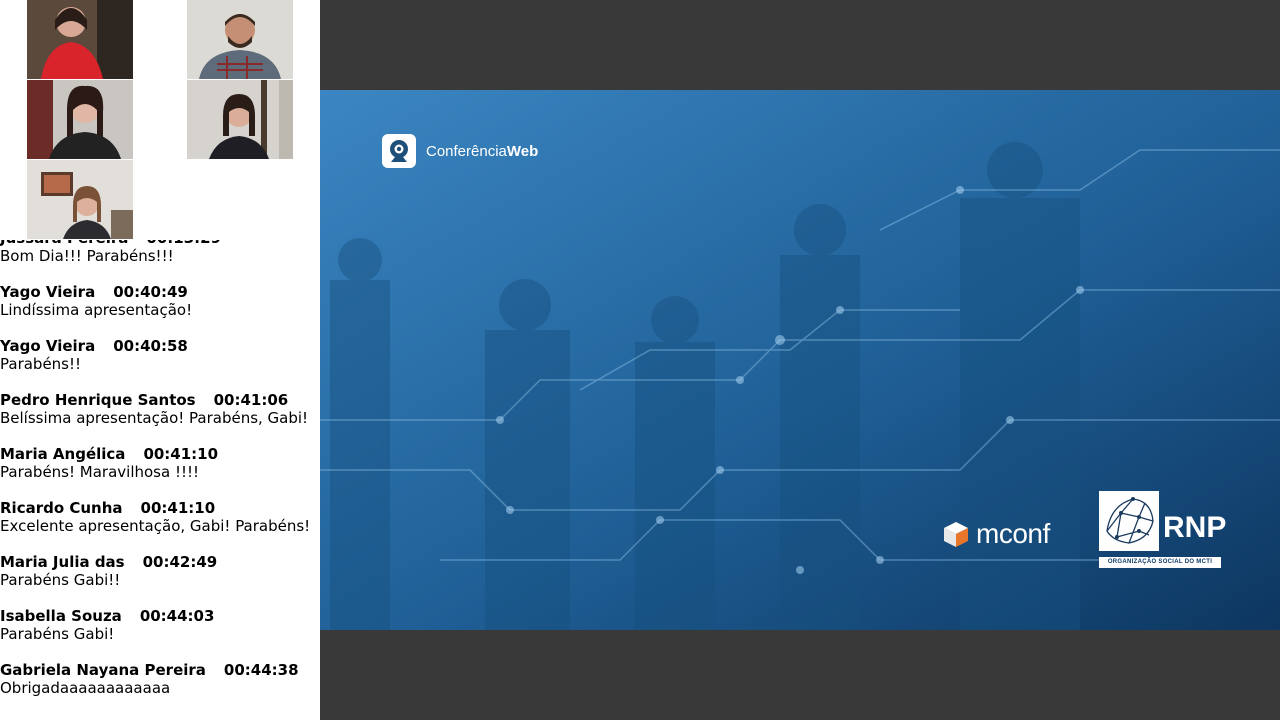  Describe the element at coordinates (85, 688) in the screenshot. I see `chat-text: Obrigadaaaaaaaaaaaa` at that location.